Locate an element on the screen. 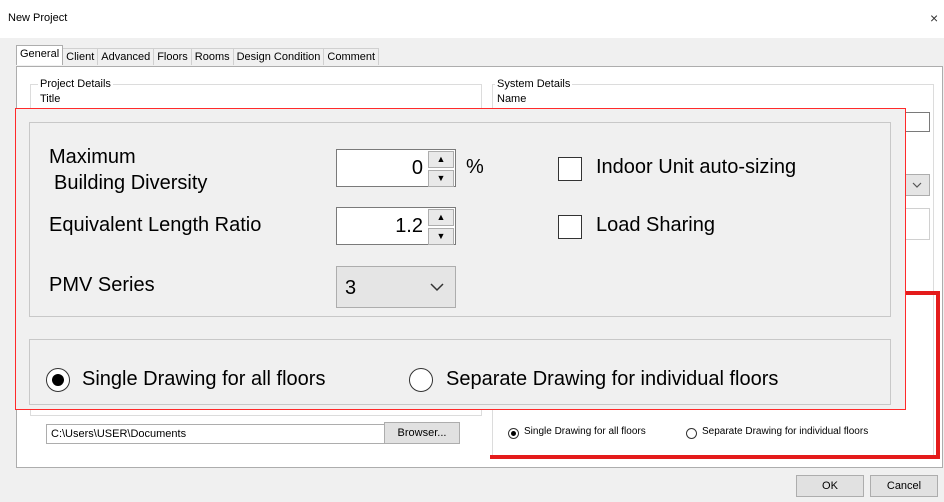  separate-drawing-radio is located at coordinates (421, 380).